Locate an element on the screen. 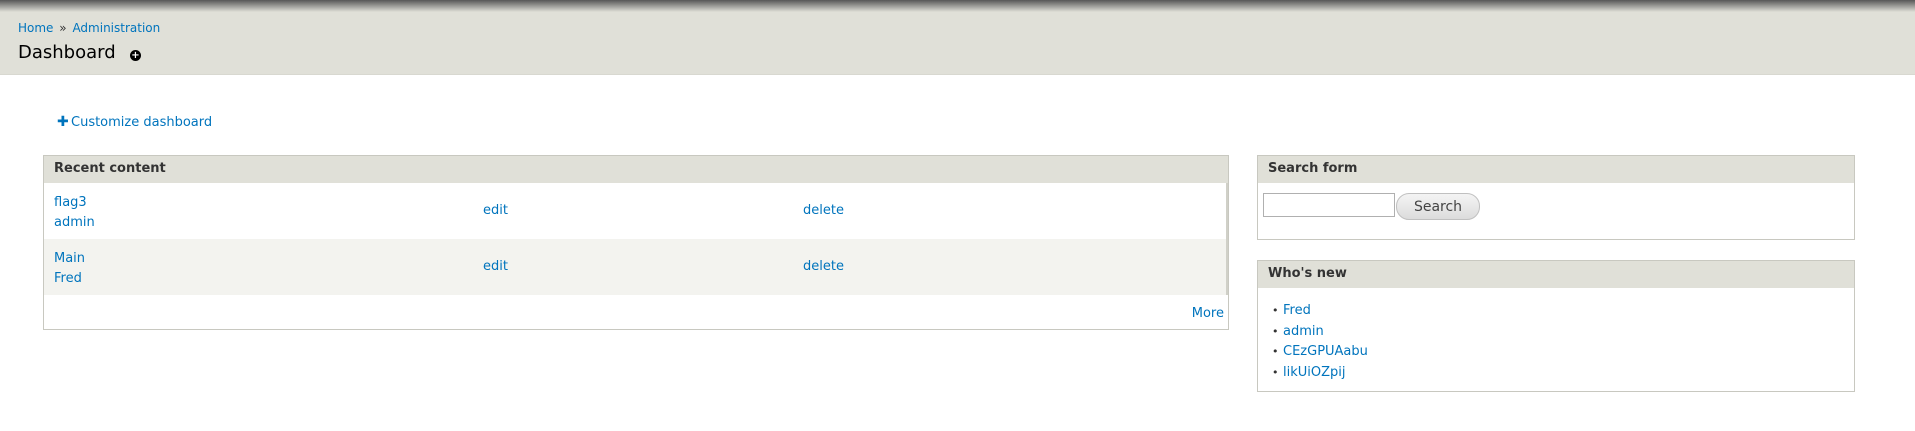 The image size is (1915, 431). whos-new-title: Who's new is located at coordinates (1556, 274).